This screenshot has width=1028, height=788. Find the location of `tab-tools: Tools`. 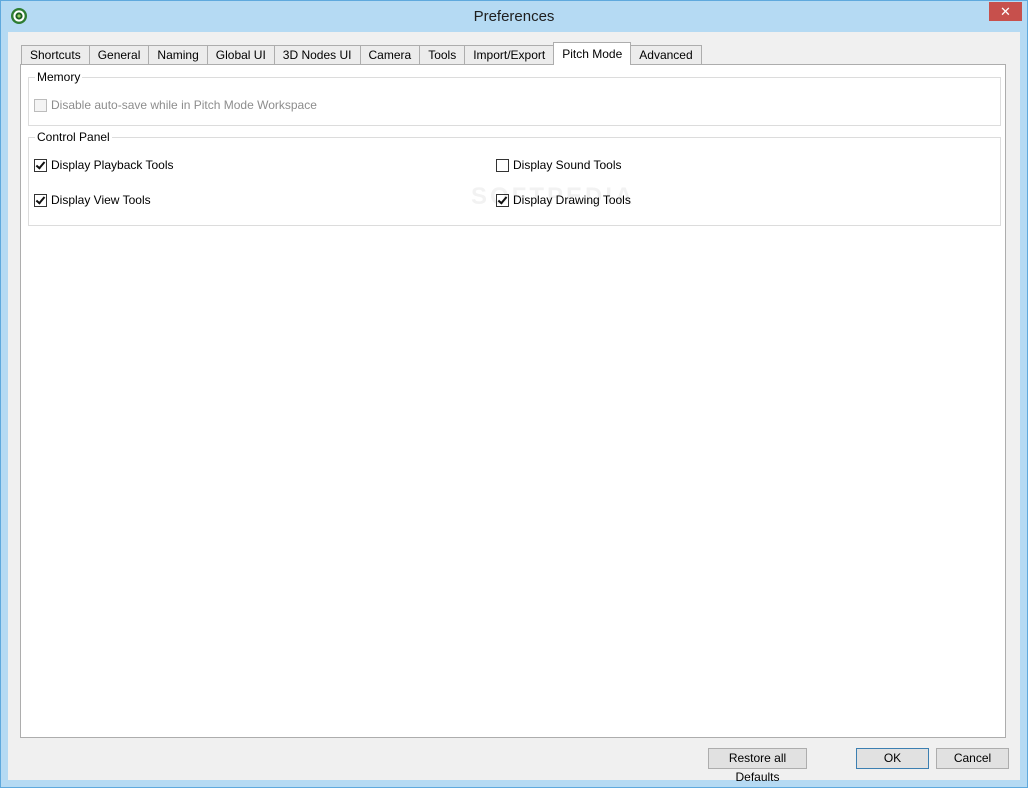

tab-tools: Tools is located at coordinates (442, 55).